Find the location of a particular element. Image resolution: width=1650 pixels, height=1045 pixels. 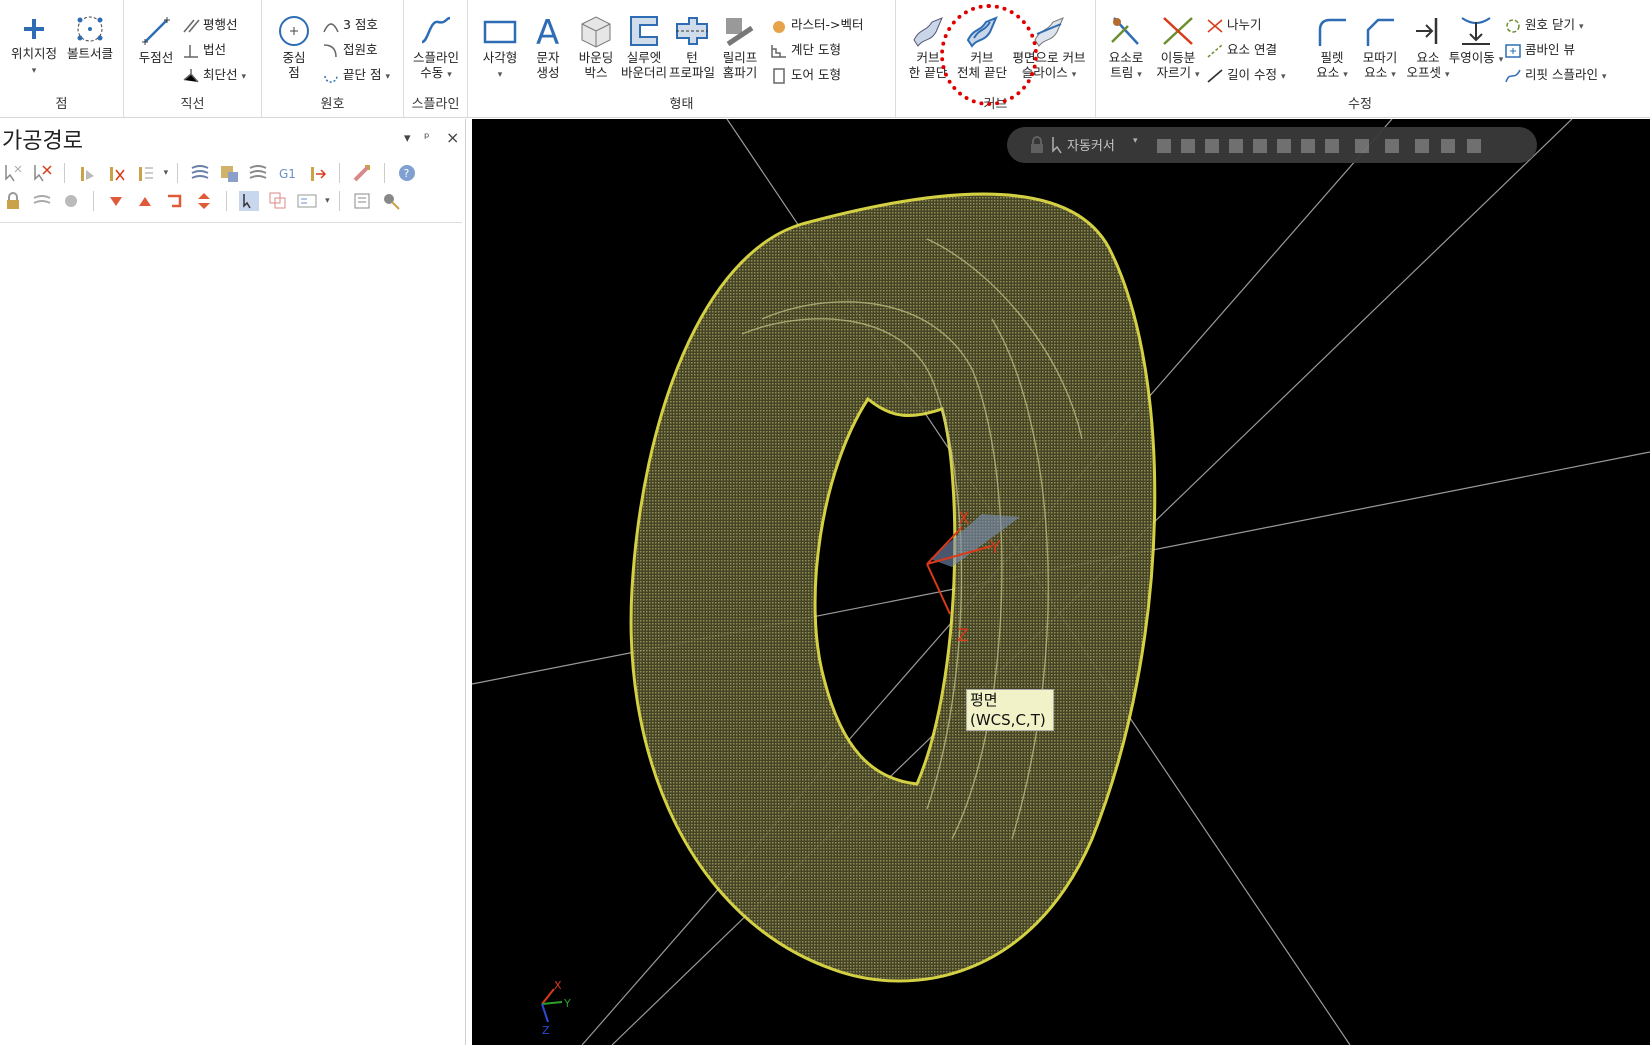

panel-toolbar-row-2: ▾ is located at coordinates (203, 201).